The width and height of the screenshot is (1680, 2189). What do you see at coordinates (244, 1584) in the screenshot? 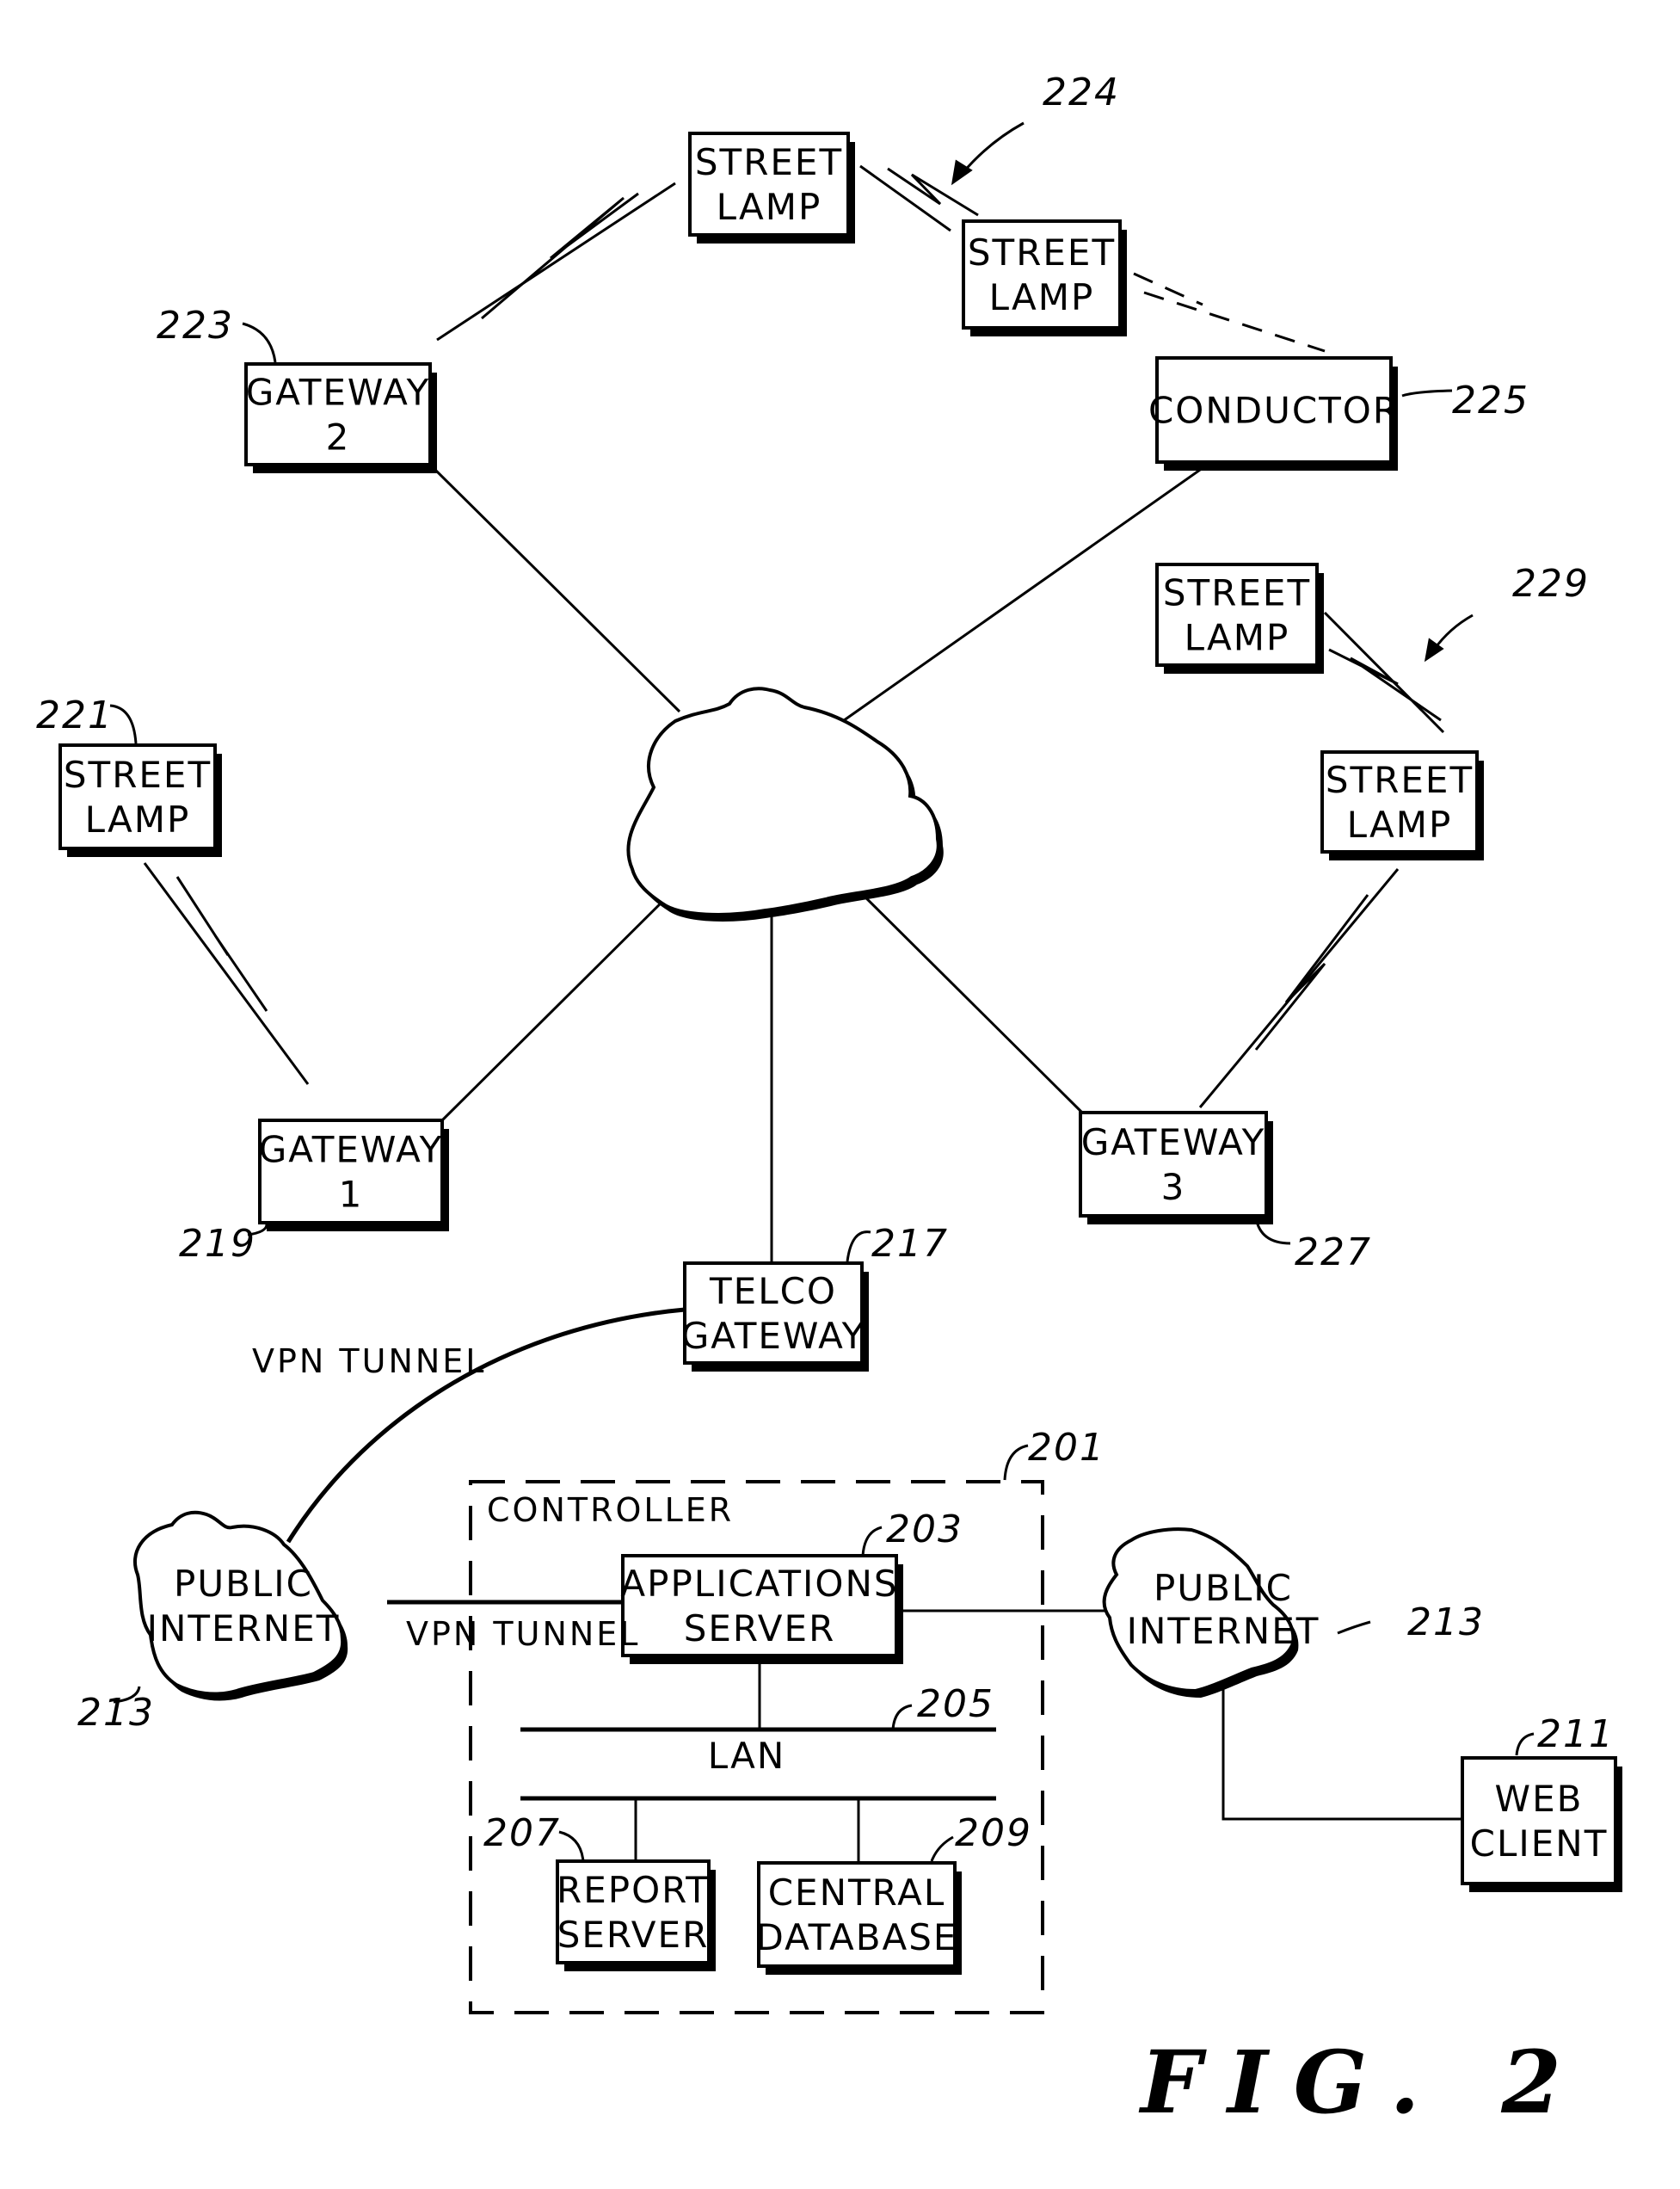
I see `public-internet-left-label-line1: PUBLIC` at bounding box center [244, 1584].